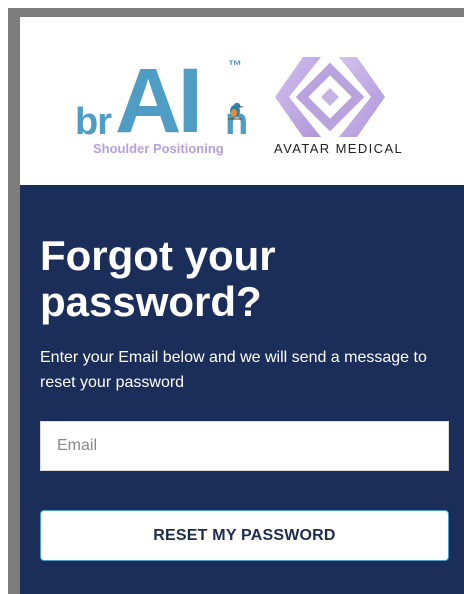  I want to click on brain-logo: br AI n ™ Shoulder Positioning, so click(167, 103).